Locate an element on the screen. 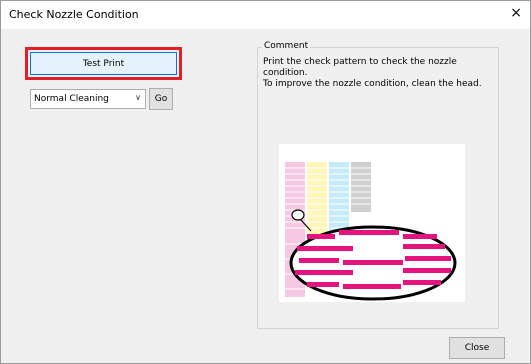 Image resolution: width=531 pixels, height=364 pixels. go-button: Go is located at coordinates (161, 99).